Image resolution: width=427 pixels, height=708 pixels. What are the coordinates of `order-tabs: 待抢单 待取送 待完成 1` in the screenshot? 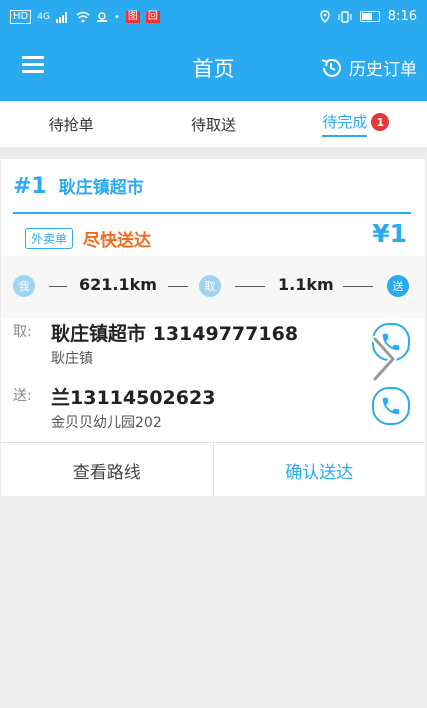 It's located at (213, 124).